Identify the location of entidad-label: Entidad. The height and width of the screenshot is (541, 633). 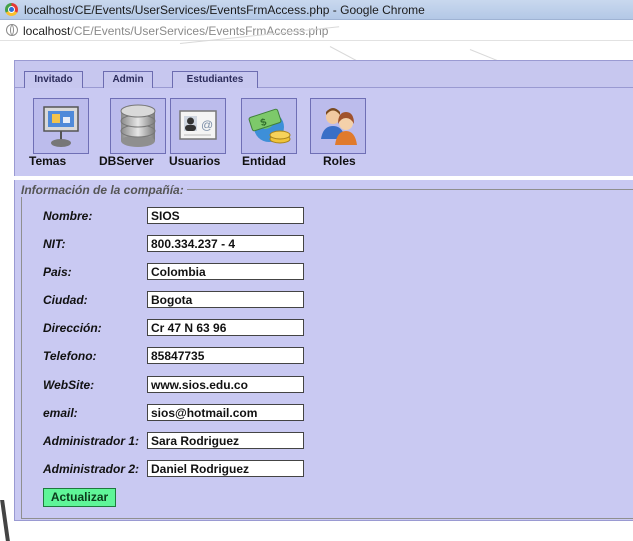
(264, 161).